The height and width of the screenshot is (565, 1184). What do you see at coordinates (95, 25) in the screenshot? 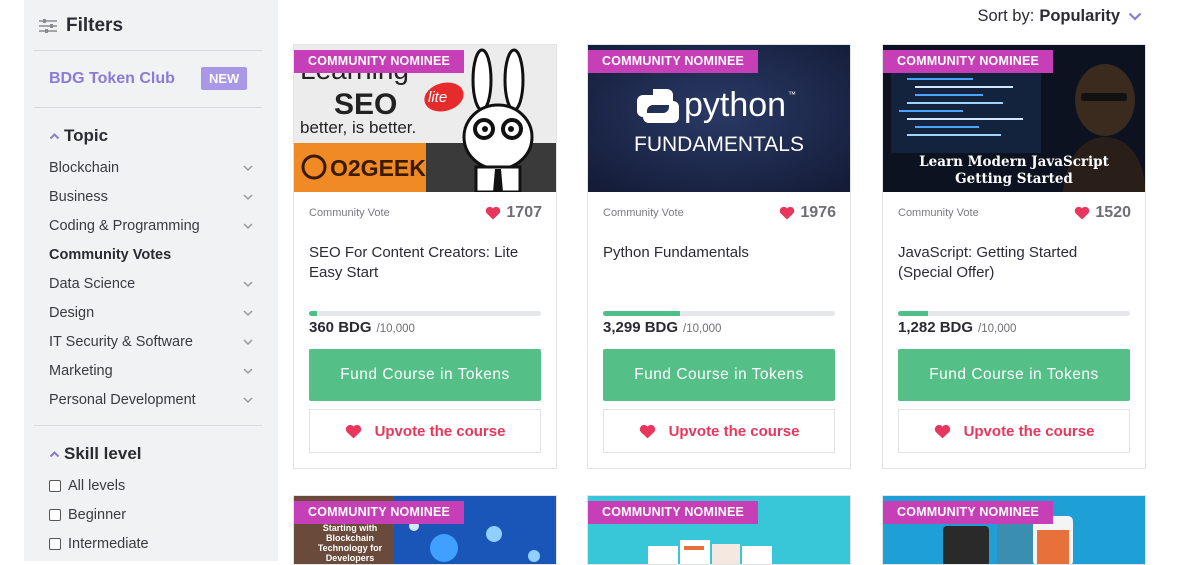
I see `filters-title: Filters` at bounding box center [95, 25].